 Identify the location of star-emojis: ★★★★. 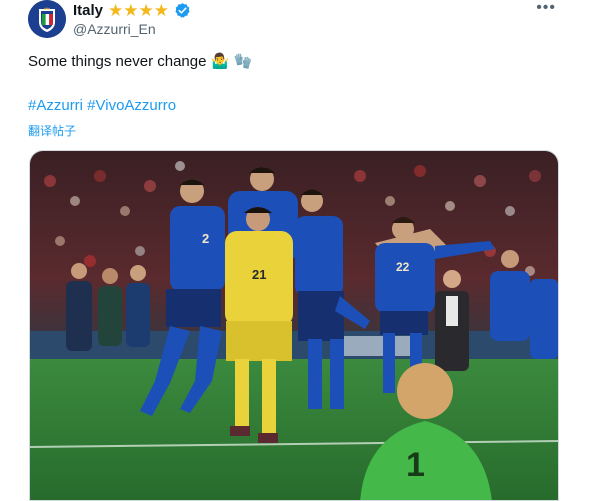
(138, 10).